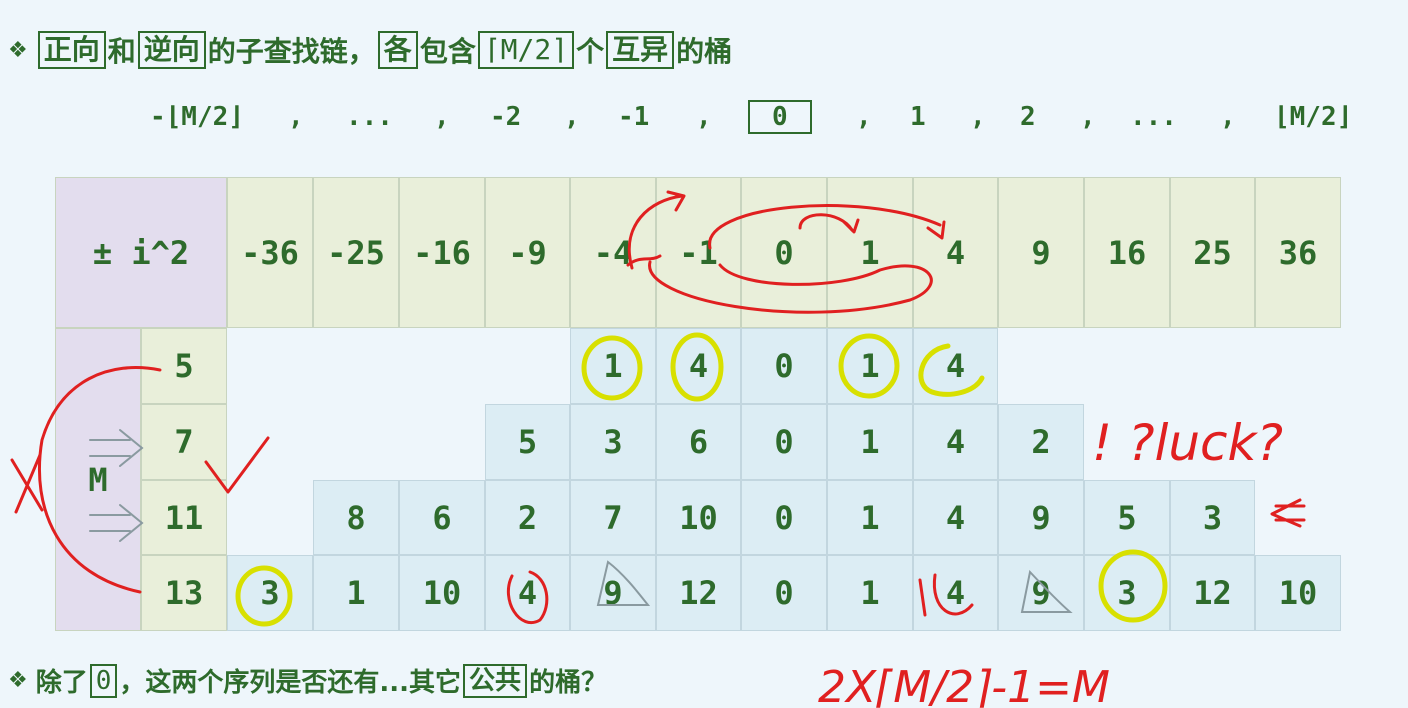 This screenshot has width=1408, height=708. I want to click on heading-buckets: 的桶, so click(704, 51).